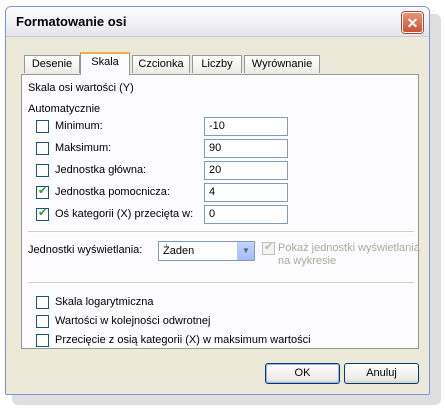  I want to click on tab-liczby: Liczby, so click(217, 64).